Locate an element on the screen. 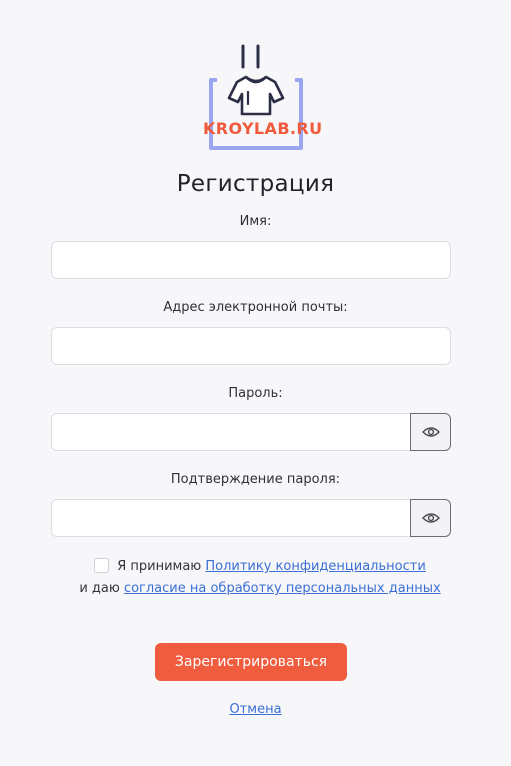 The height and width of the screenshot is (766, 511). email-label: Адрес электронной почты: is located at coordinates (255, 307).